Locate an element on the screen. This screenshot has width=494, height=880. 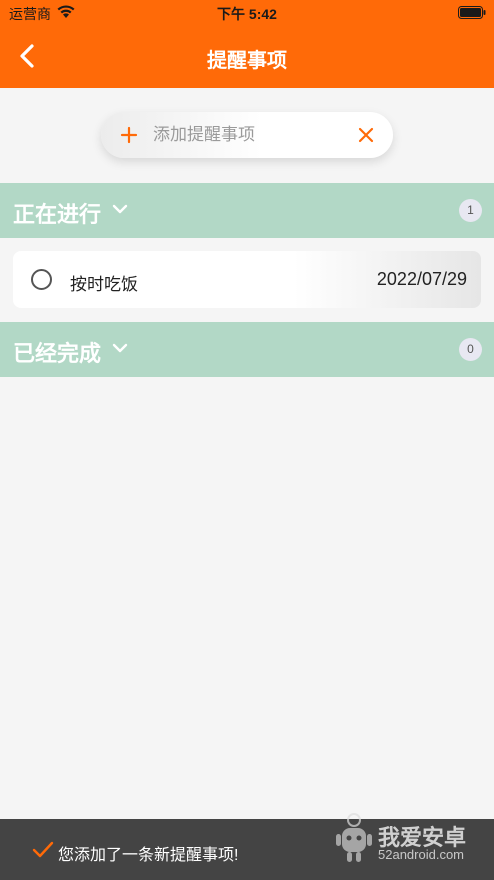
page-title: 提醒事项 is located at coordinates (247, 61).